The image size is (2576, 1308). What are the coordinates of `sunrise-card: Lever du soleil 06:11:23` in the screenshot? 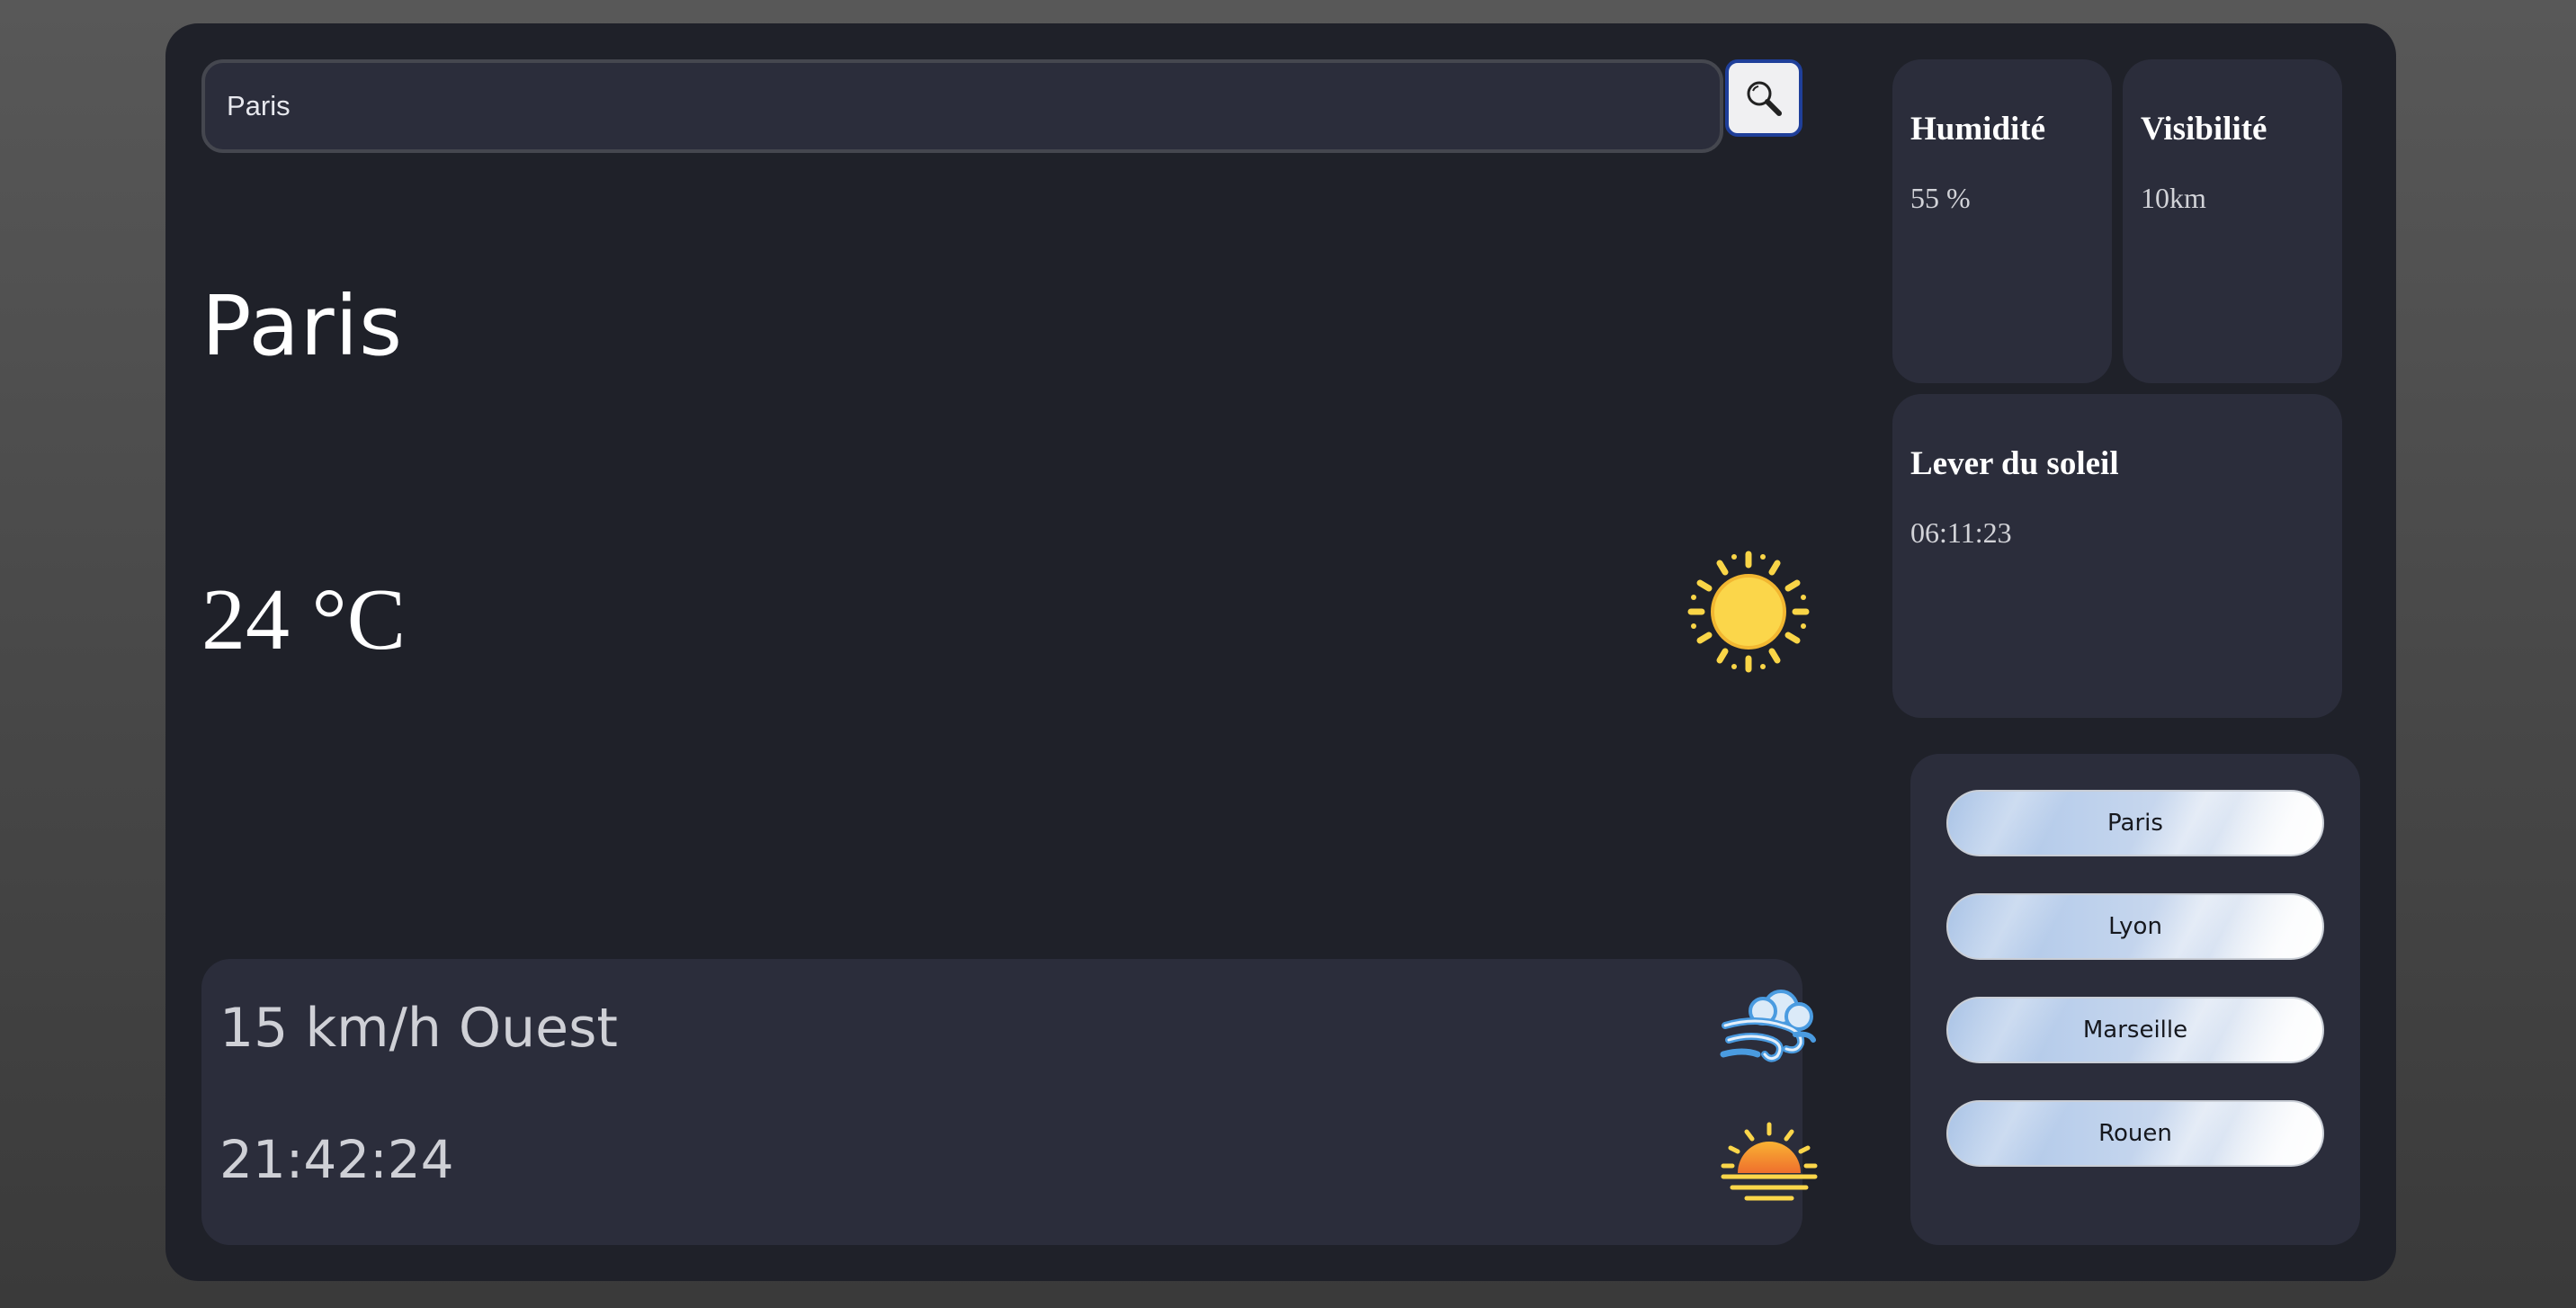 It's located at (2117, 556).